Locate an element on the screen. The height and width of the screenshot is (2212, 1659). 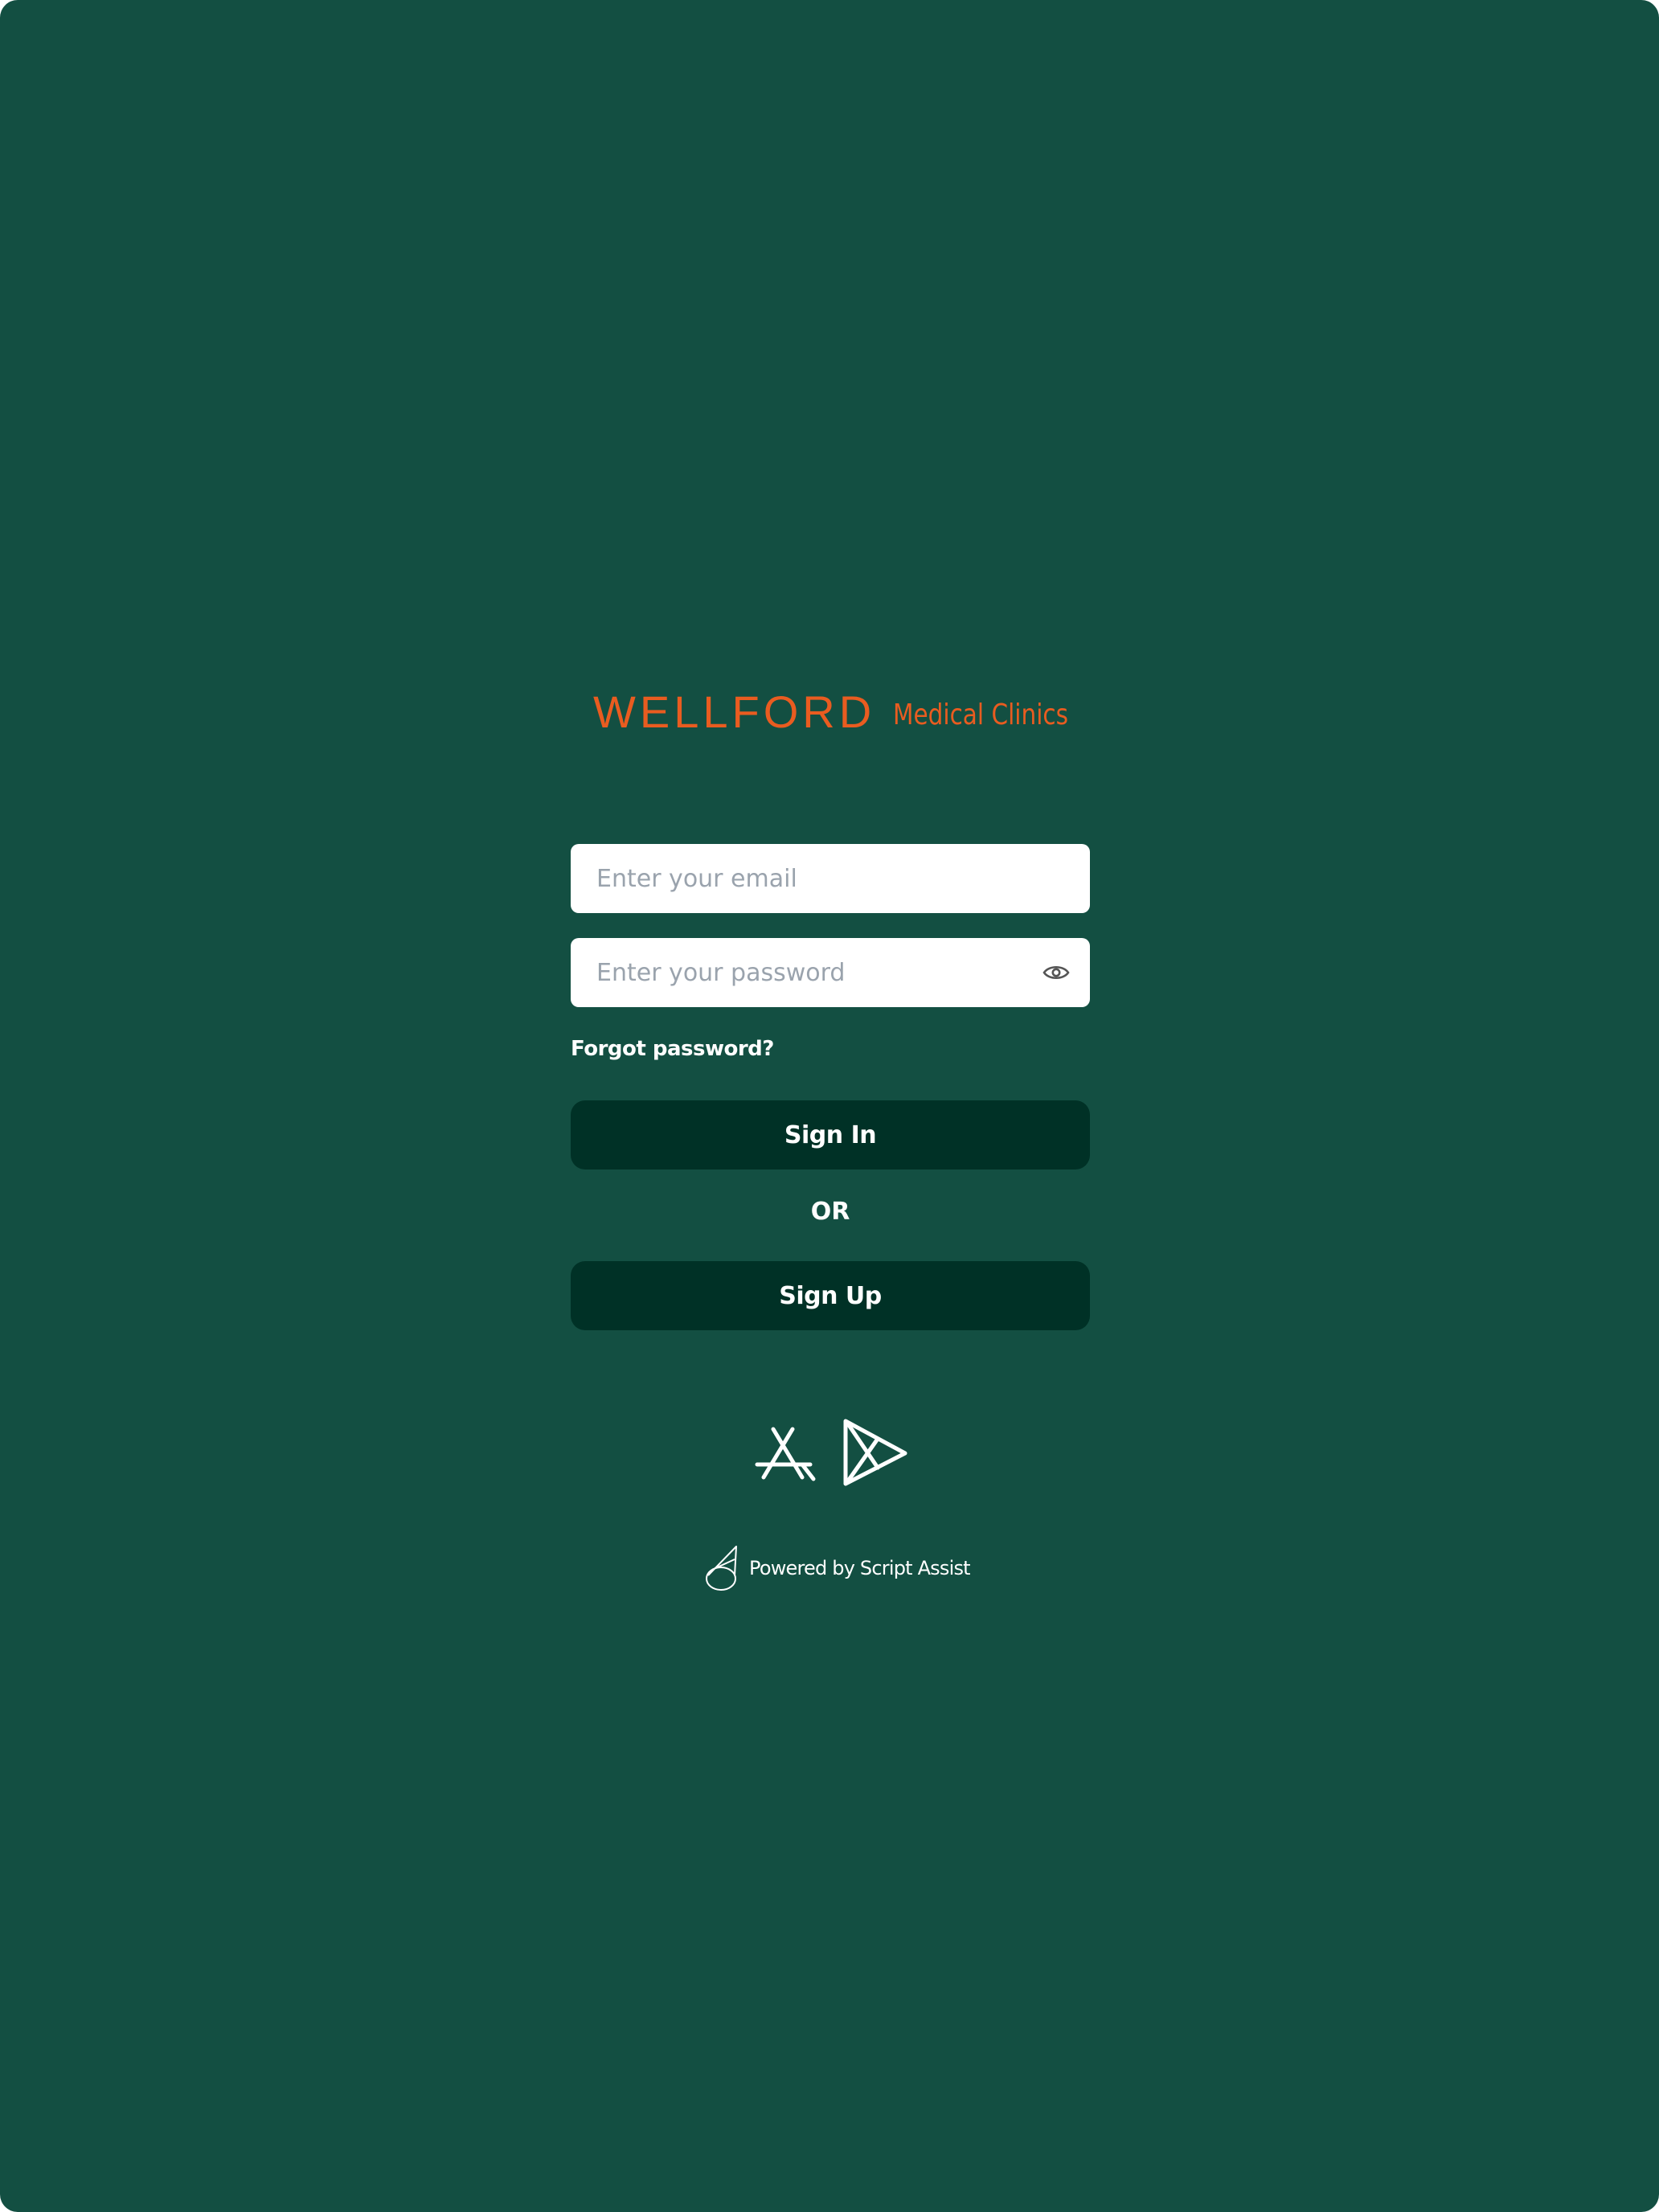
powered-by-text: Powered by Script Assist is located at coordinates (860, 1568).